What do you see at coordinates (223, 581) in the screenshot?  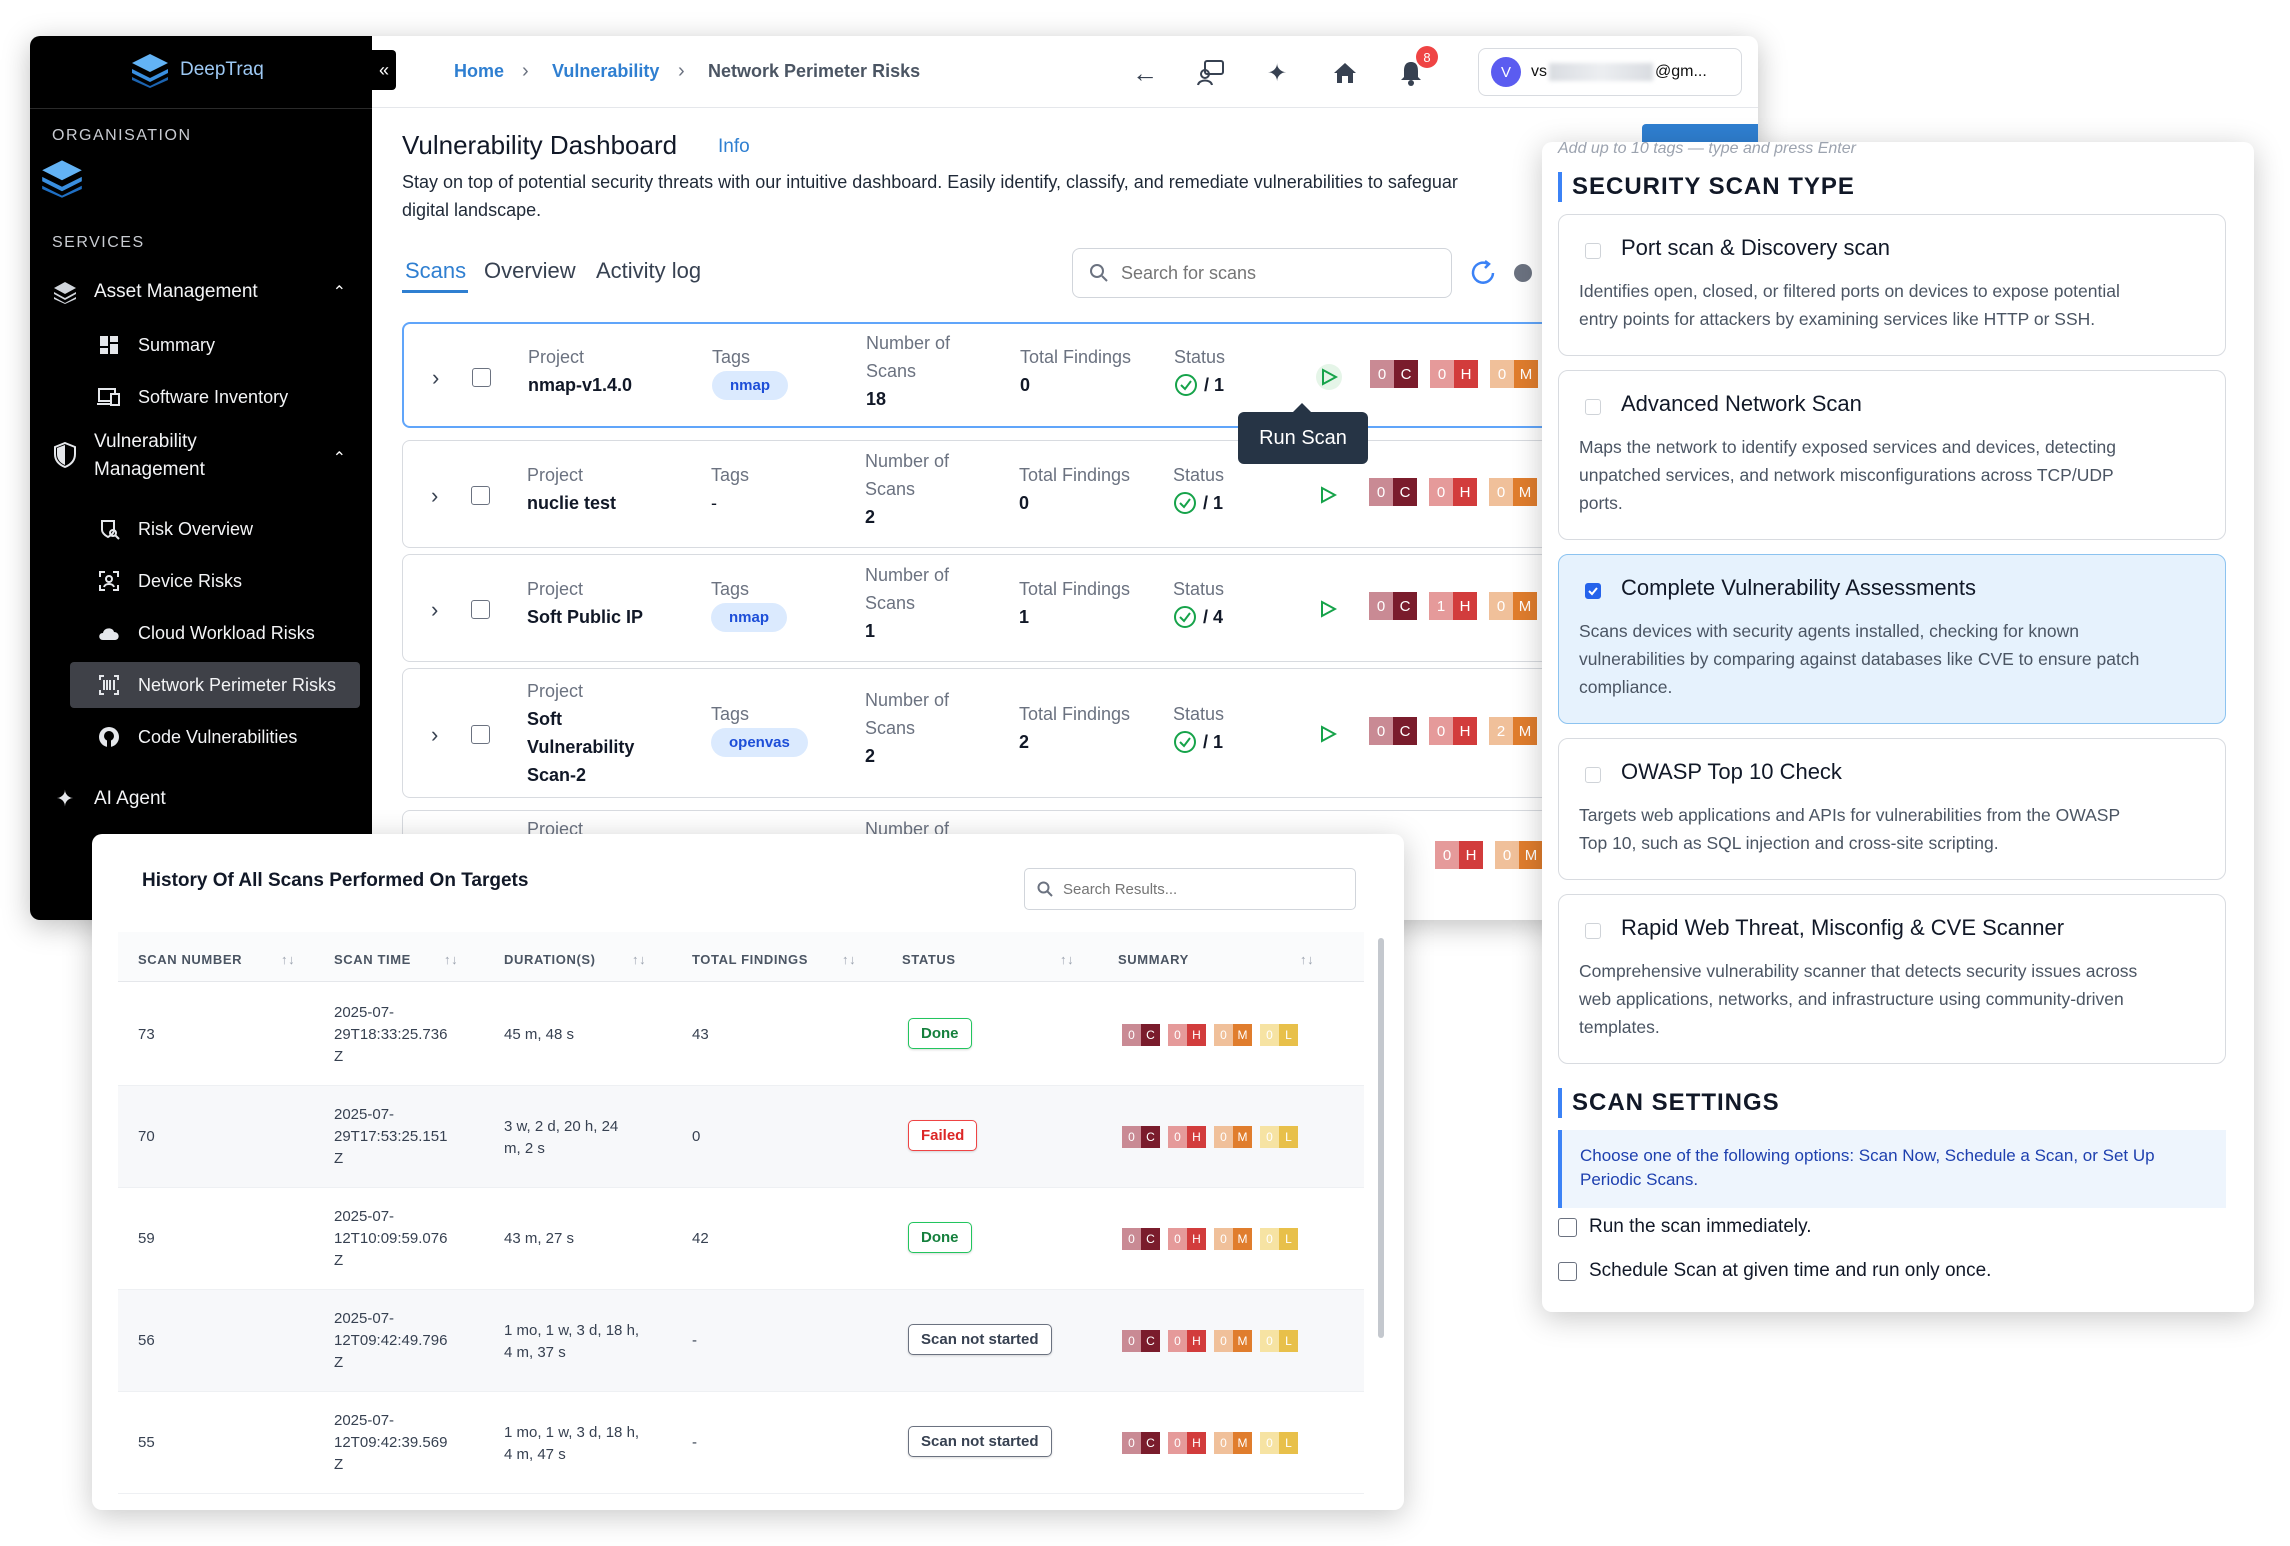 I see `sidebar-item-device-risks: Device Risks` at bounding box center [223, 581].